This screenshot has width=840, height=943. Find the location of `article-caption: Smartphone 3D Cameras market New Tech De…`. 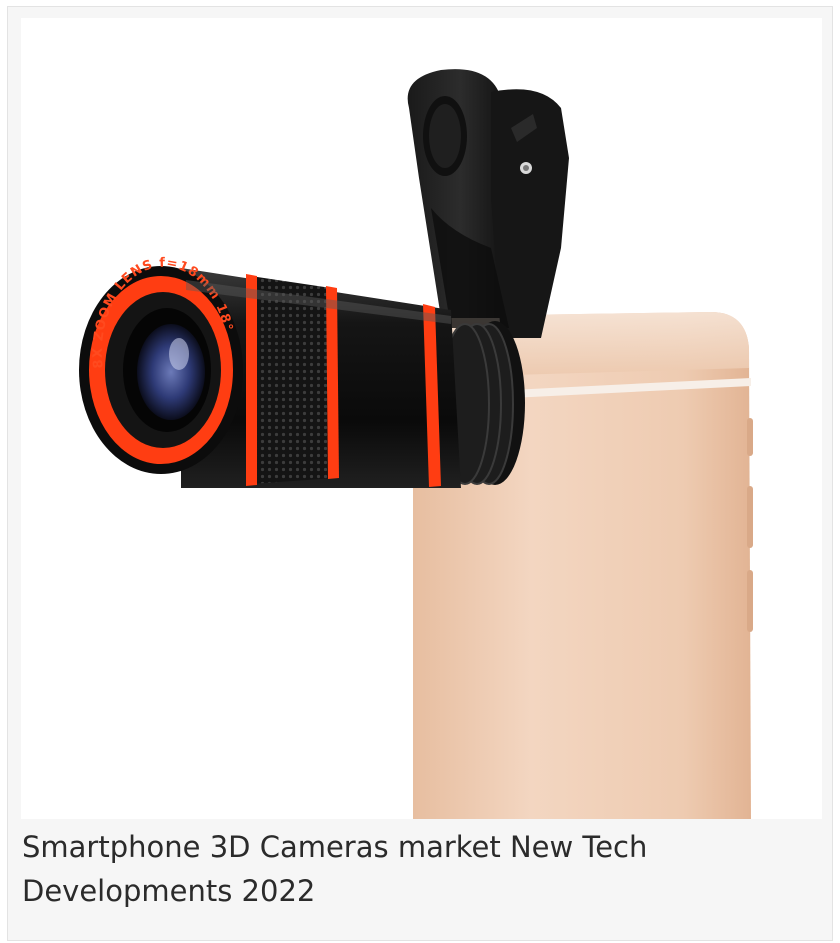

article-caption: Smartphone 3D Cameras market New Tech De… is located at coordinates (417, 869).